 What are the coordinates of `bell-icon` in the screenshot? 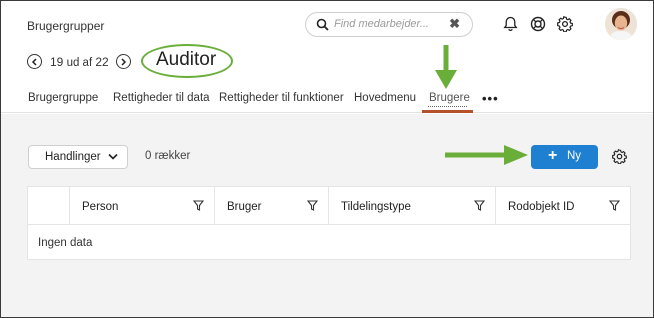 It's located at (510, 24).